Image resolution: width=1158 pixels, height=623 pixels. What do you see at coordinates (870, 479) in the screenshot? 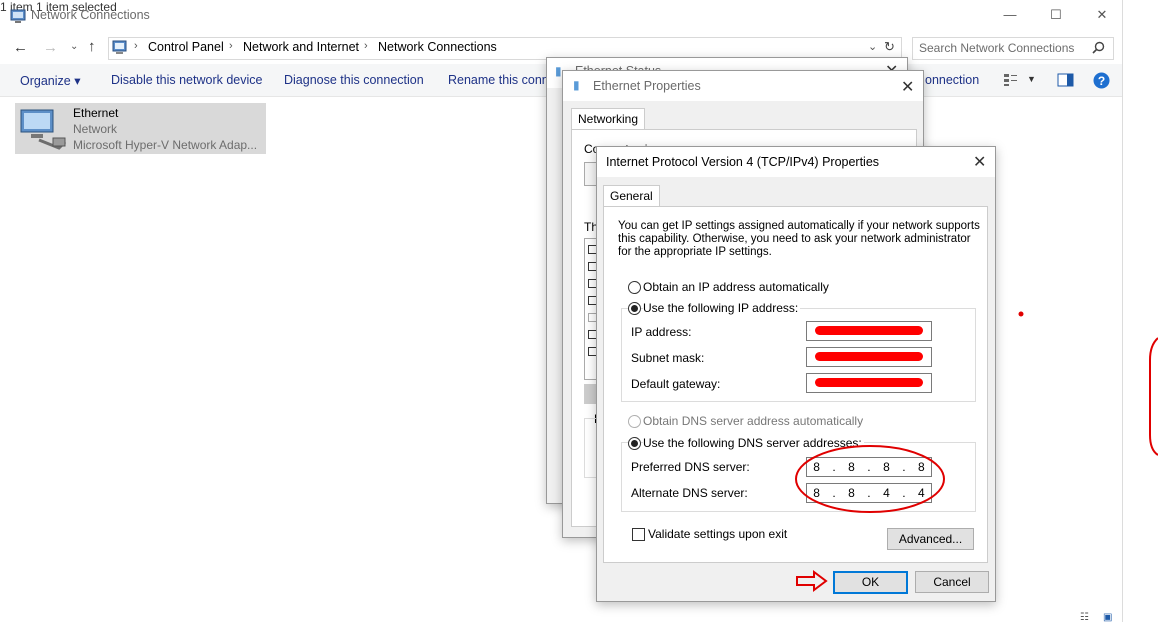
I see `dns-highlight-ellipse` at bounding box center [870, 479].